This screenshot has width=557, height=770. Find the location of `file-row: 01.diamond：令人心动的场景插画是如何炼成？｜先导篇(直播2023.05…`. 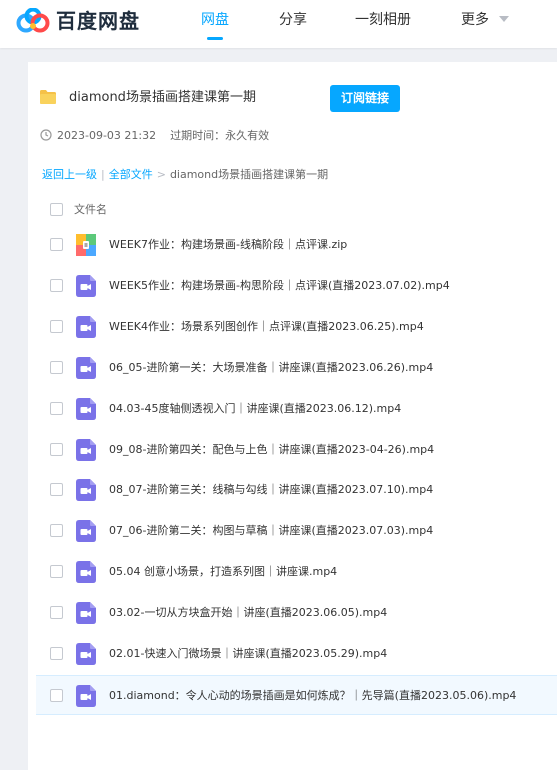

file-row: 01.diamond：令人心动的场景插画是如何炼成？｜先导篇(直播2023.05… is located at coordinates (296, 694).